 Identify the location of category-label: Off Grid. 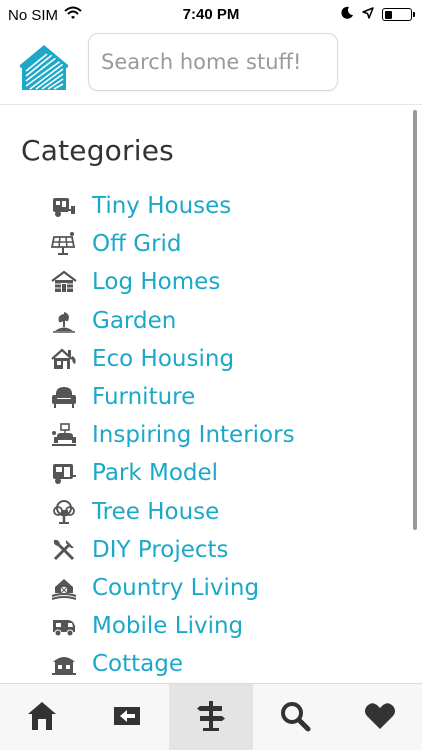
(137, 244).